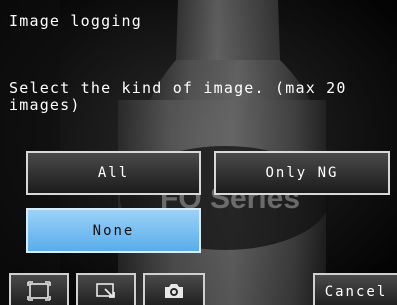 The image size is (397, 305). Describe the element at coordinates (113, 173) in the screenshot. I see `option-all-button: All` at that location.